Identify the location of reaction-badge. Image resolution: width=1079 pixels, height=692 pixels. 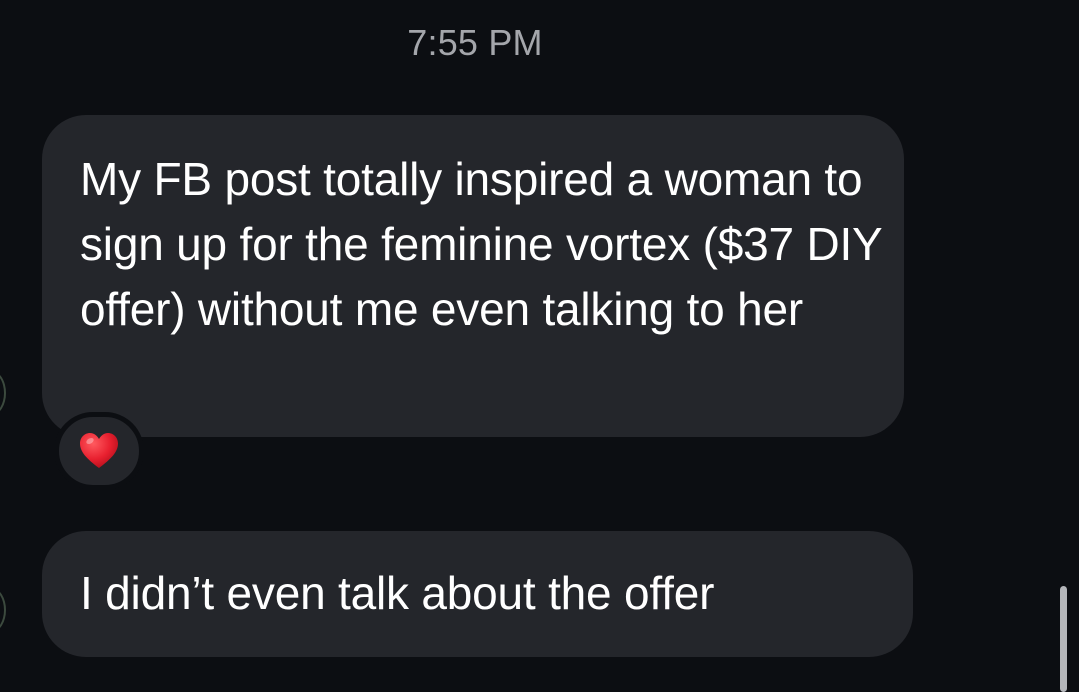
(99, 451).